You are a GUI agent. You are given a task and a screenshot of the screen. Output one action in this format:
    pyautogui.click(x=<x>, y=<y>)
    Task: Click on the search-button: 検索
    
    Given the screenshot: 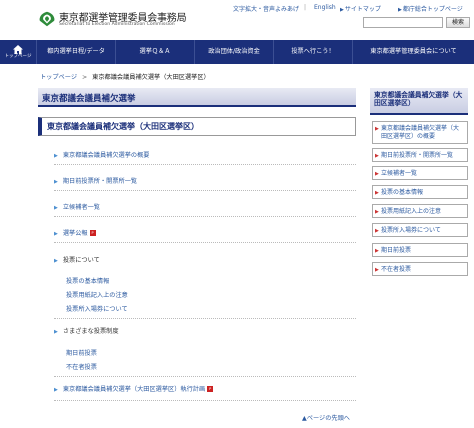 What is the action you would take?
    pyautogui.click(x=458, y=22)
    